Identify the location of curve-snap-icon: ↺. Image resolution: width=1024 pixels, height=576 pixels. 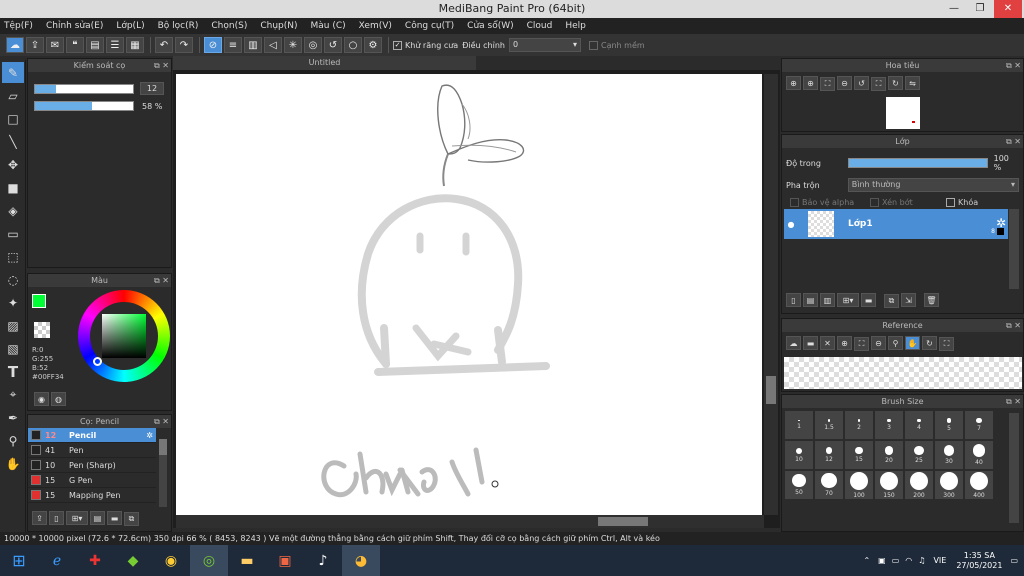
(333, 45).